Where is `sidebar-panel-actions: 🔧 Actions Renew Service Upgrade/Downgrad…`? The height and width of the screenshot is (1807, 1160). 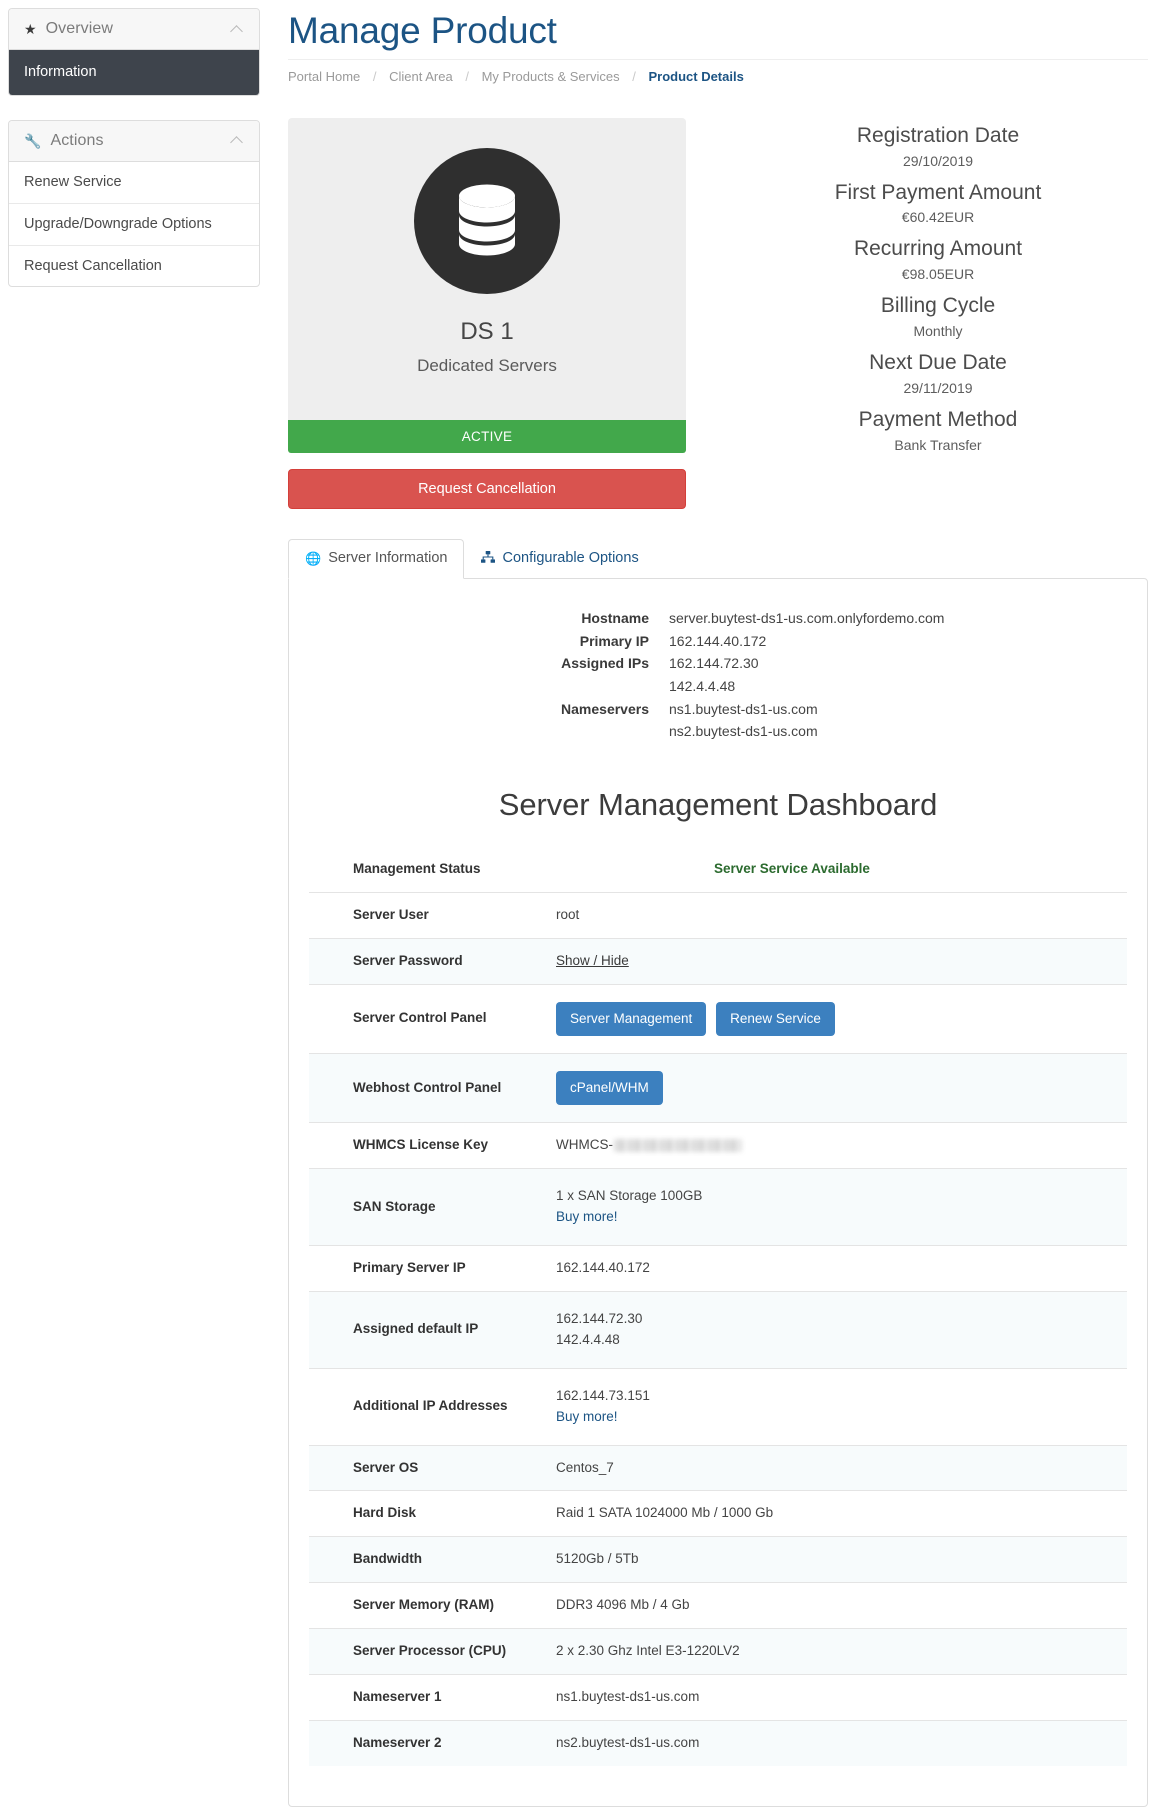 sidebar-panel-actions: 🔧 Actions Renew Service Upgrade/Downgrad… is located at coordinates (134, 203).